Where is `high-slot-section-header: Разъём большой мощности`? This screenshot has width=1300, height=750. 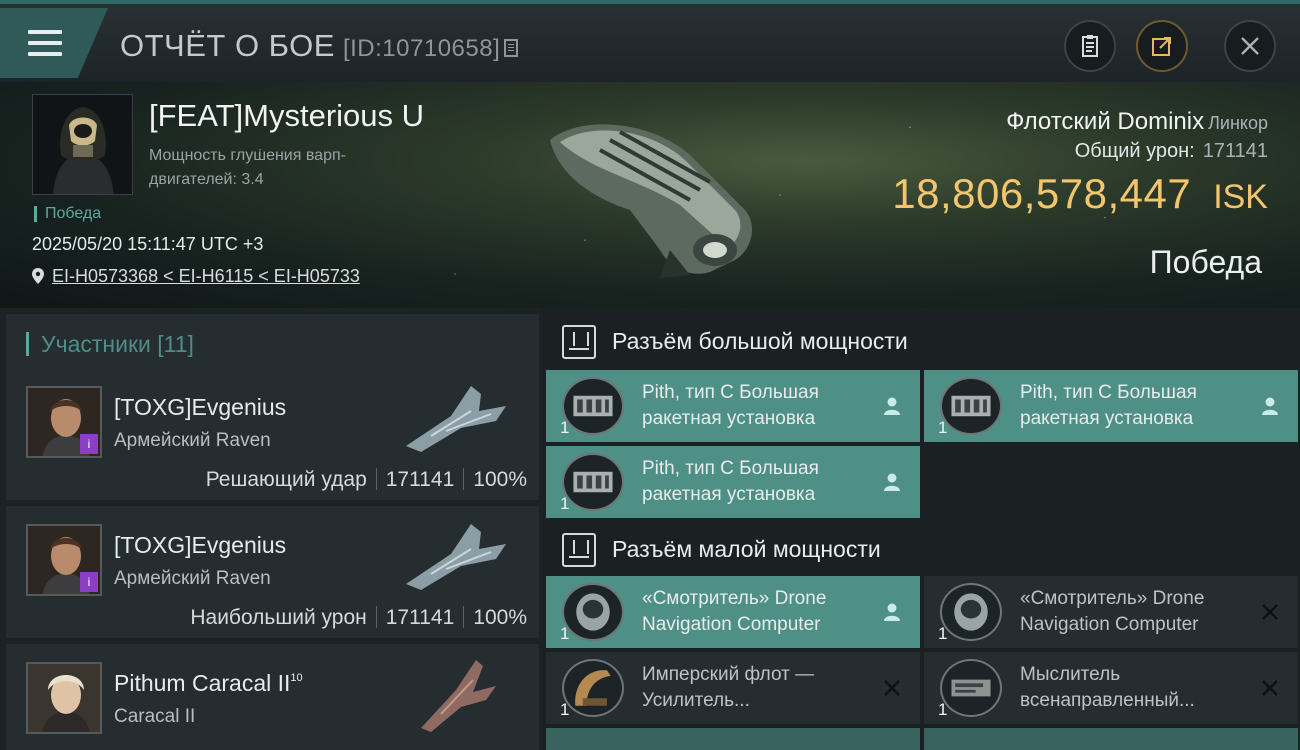 high-slot-section-header: Разъём большой мощности is located at coordinates (921, 341).